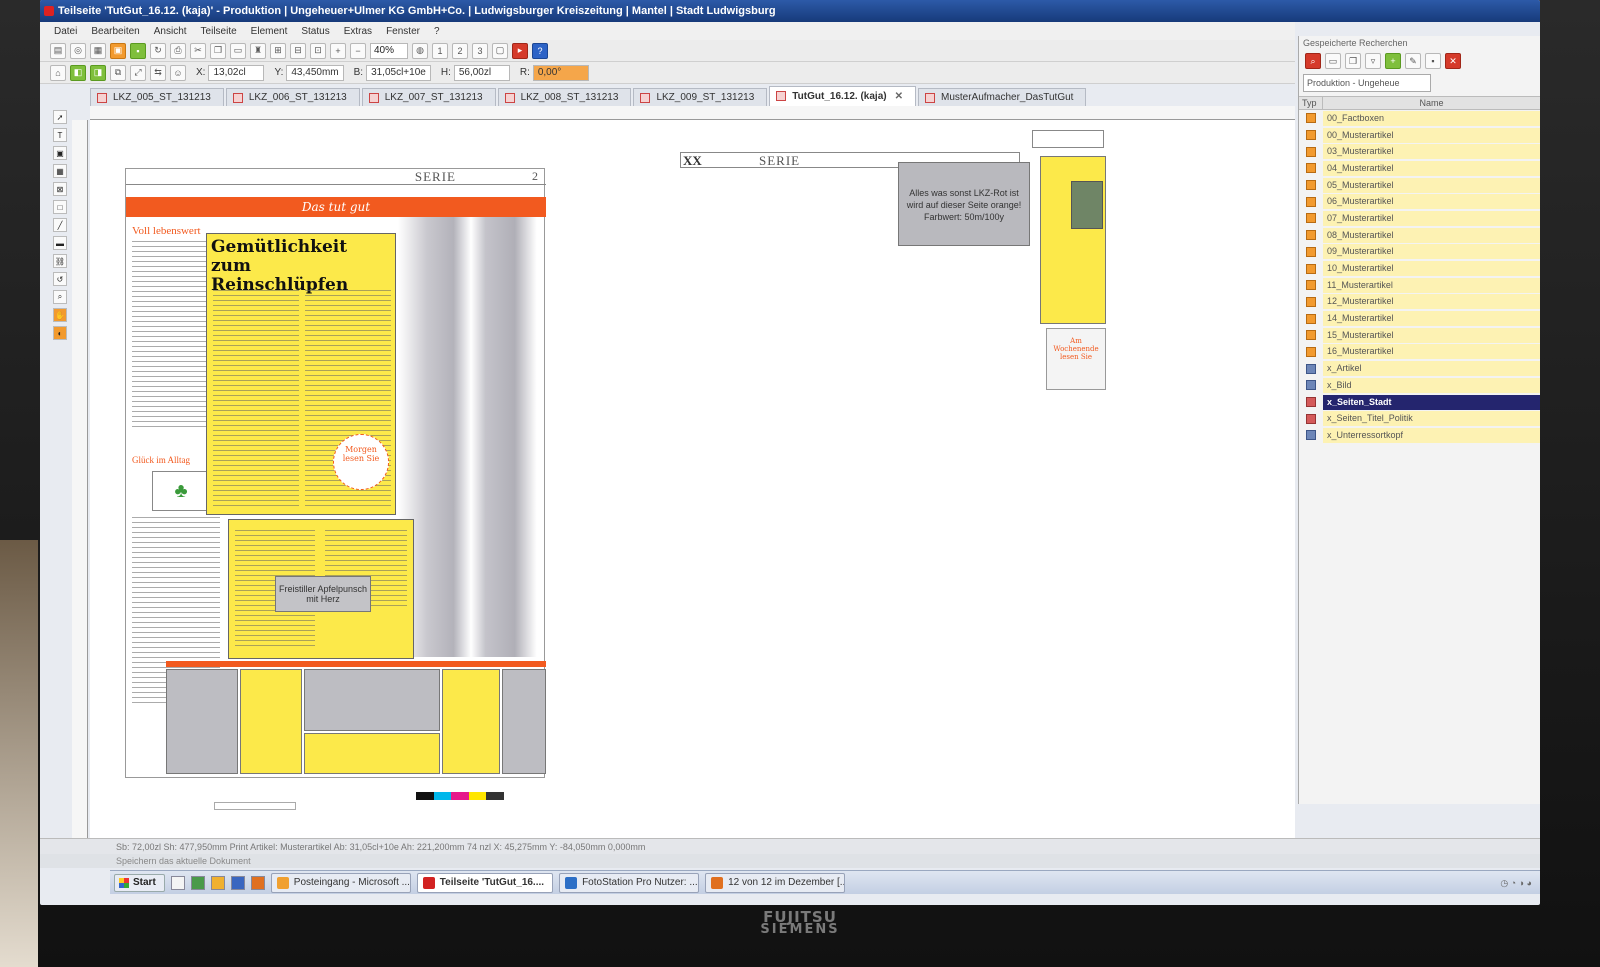  Describe the element at coordinates (338, 50) in the screenshot. I see `zoom-in-icon: +` at that location.